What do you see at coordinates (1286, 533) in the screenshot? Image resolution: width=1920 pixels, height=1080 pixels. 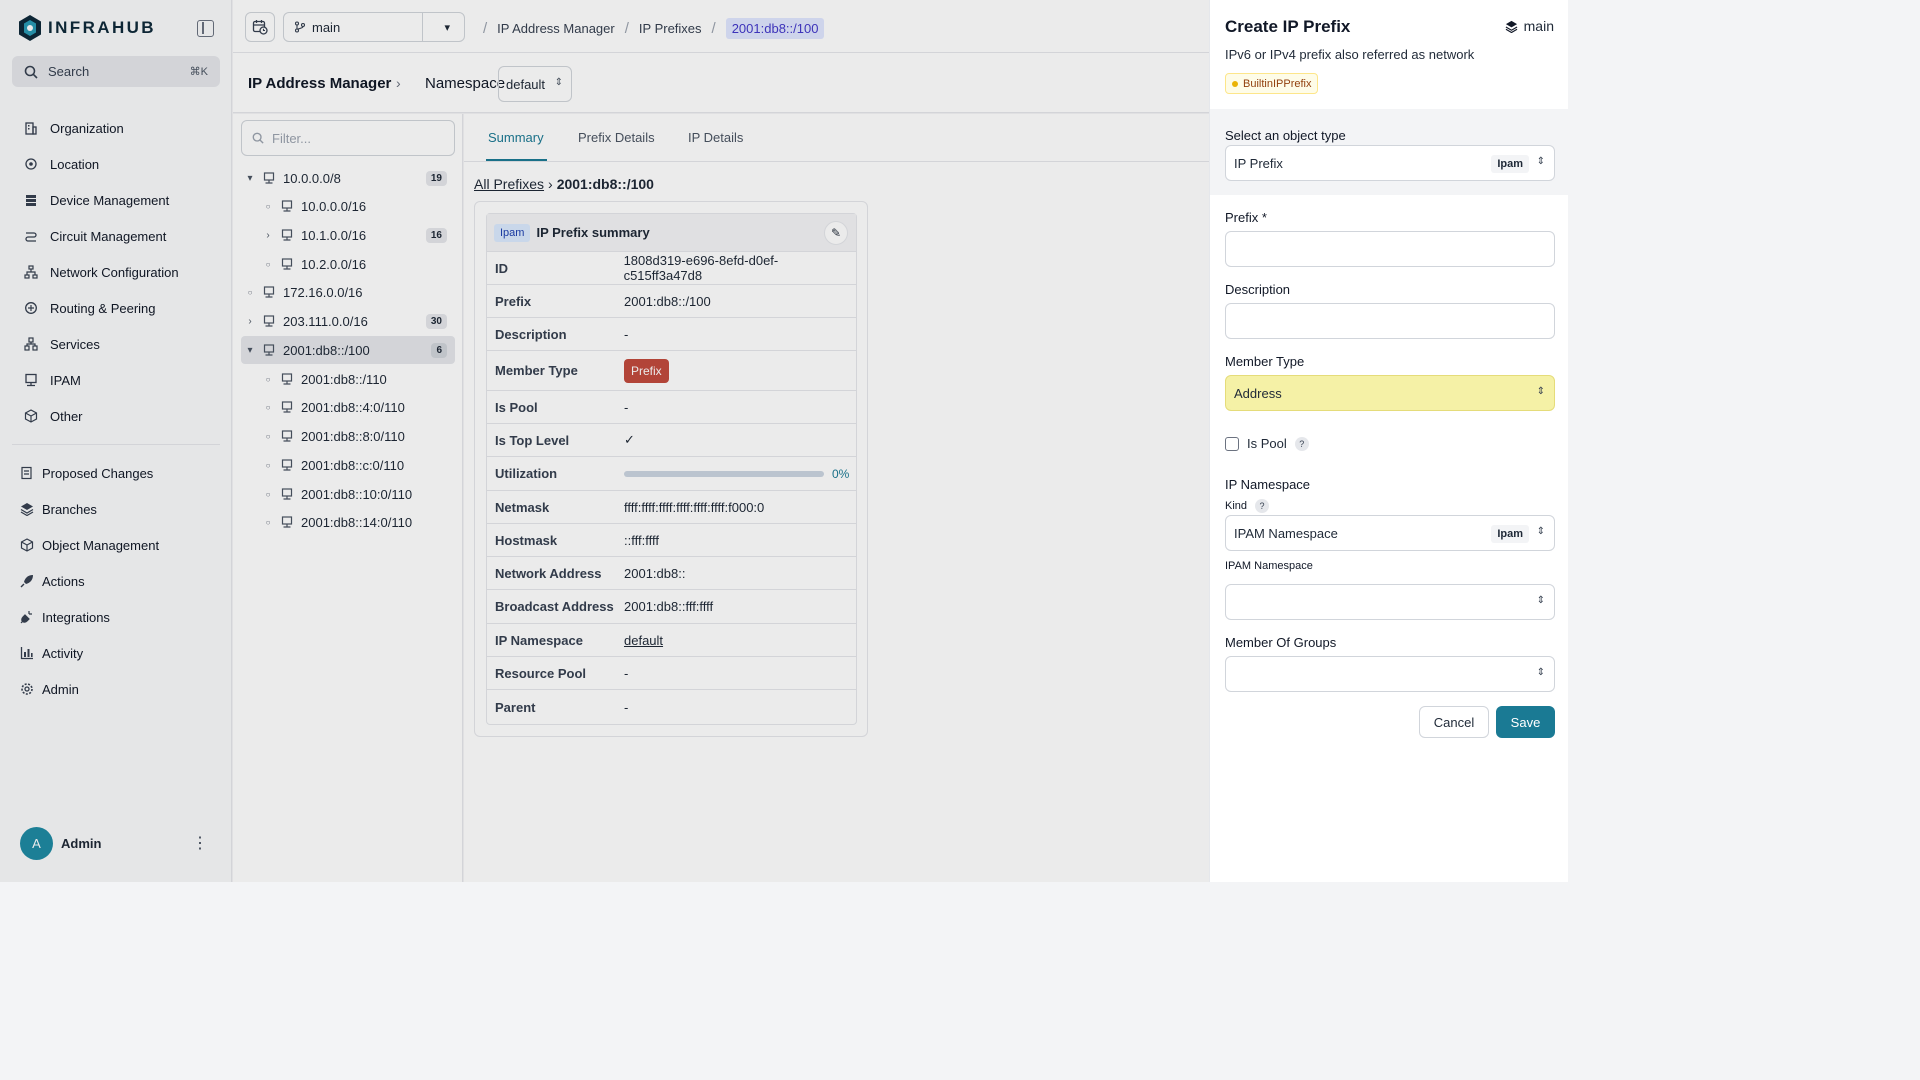 I see `kind-value: IPAM Namespace` at bounding box center [1286, 533].